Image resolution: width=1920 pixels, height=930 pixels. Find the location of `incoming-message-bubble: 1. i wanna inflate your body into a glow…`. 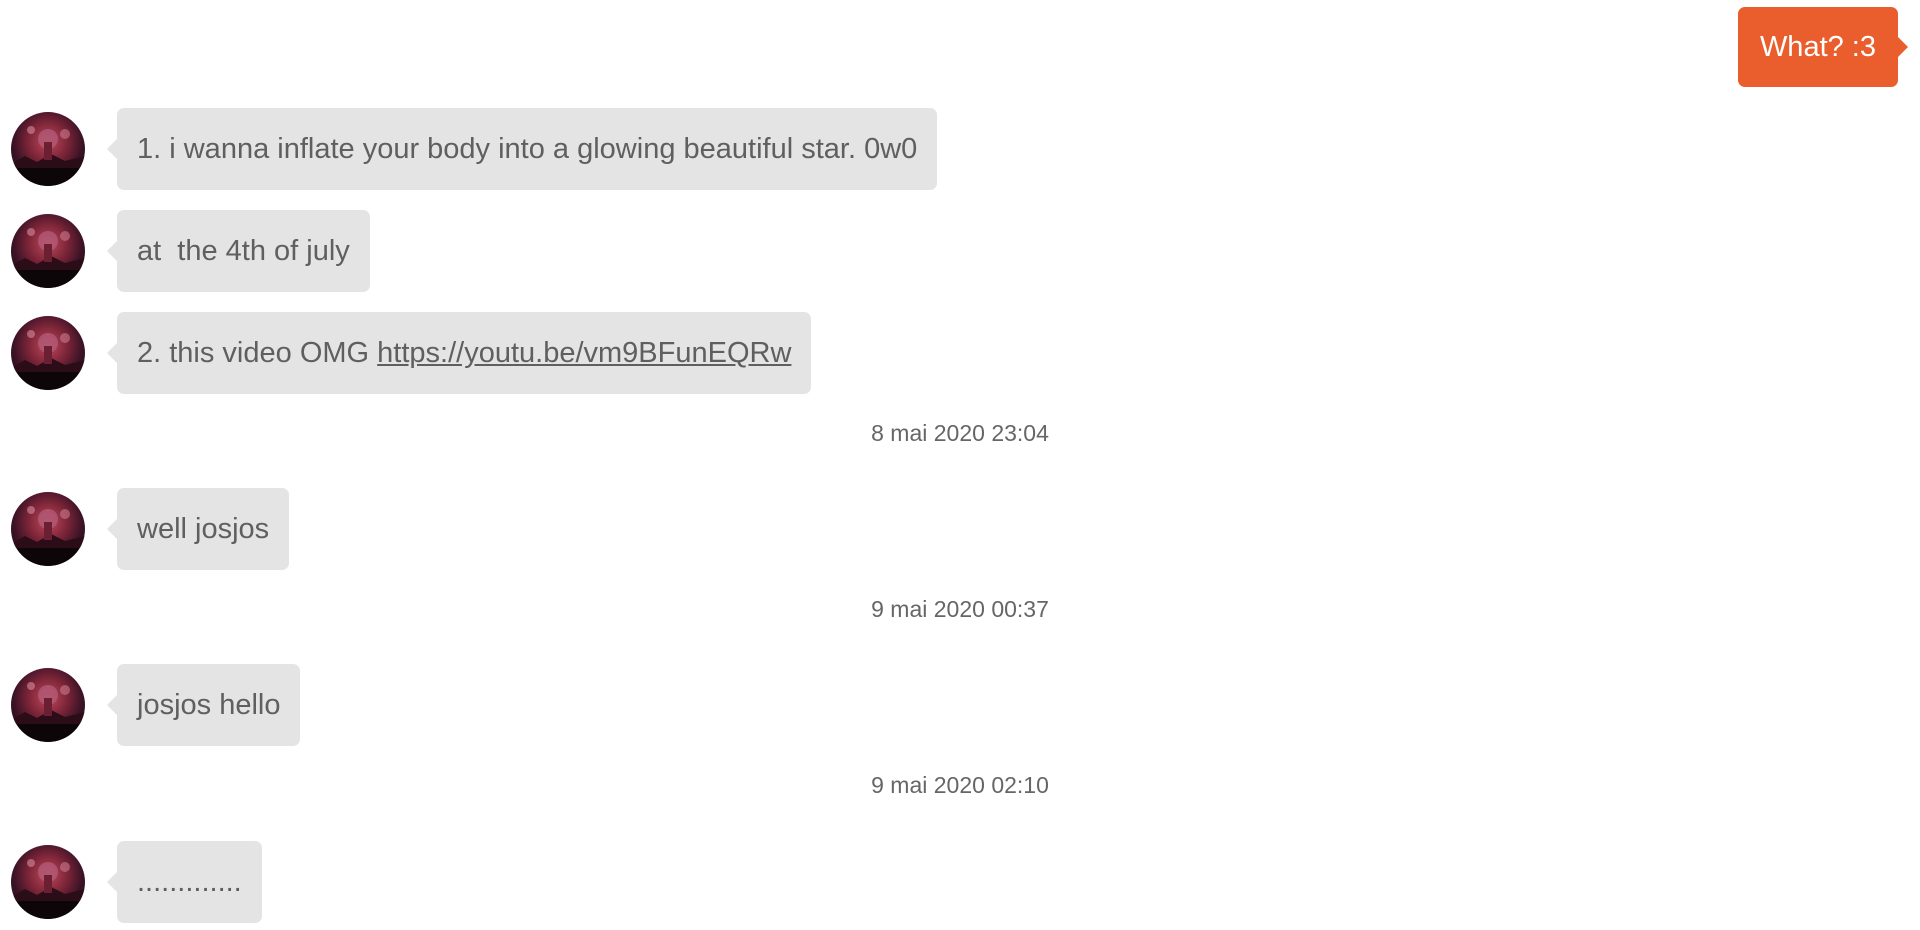

incoming-message-bubble: 1. i wanna inflate your body into a glow… is located at coordinates (522, 149).